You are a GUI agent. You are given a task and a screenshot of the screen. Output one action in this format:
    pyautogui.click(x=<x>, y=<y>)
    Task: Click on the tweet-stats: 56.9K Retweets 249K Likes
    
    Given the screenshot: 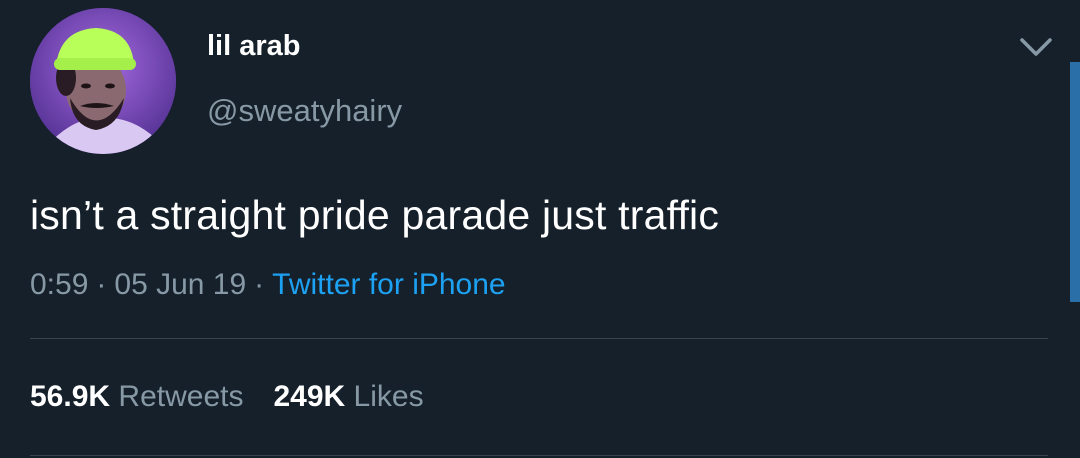 What is the action you would take?
    pyautogui.click(x=227, y=397)
    